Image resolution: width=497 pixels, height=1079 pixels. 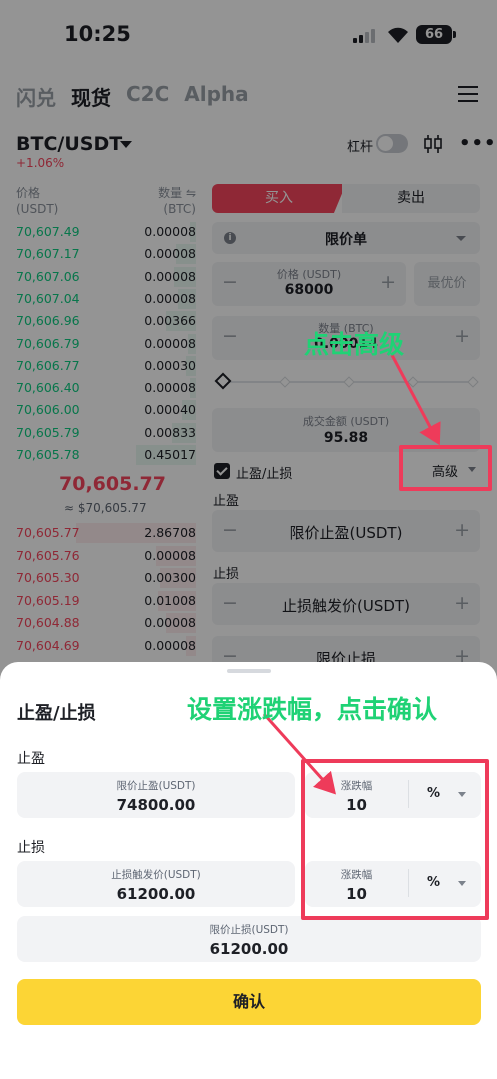 I want to click on annotation-set-and-confirm: 设置涨跌幅，点击确认, so click(x=312, y=709).